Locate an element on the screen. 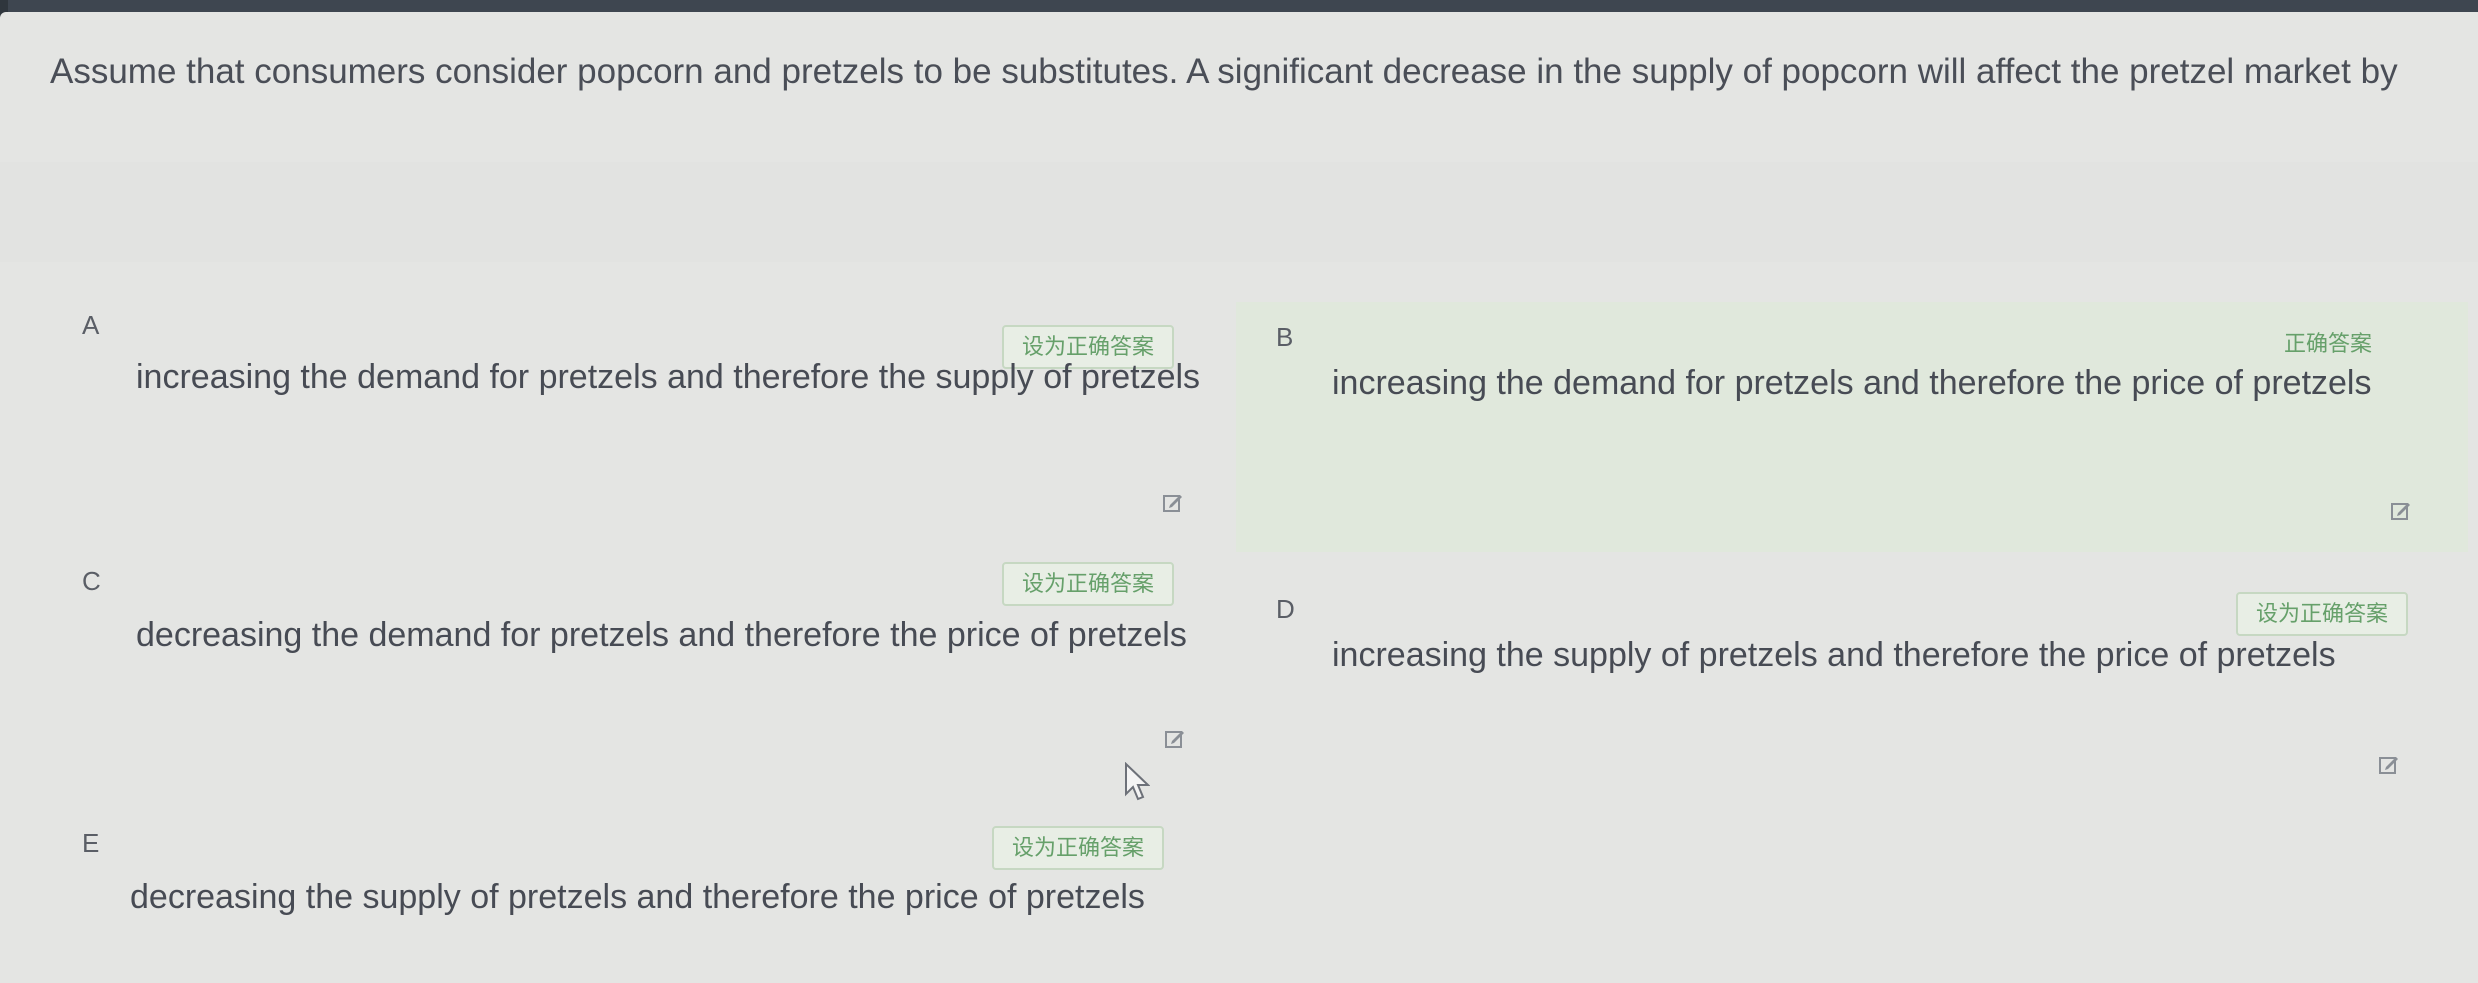  option-letter: A is located at coordinates (91, 325).